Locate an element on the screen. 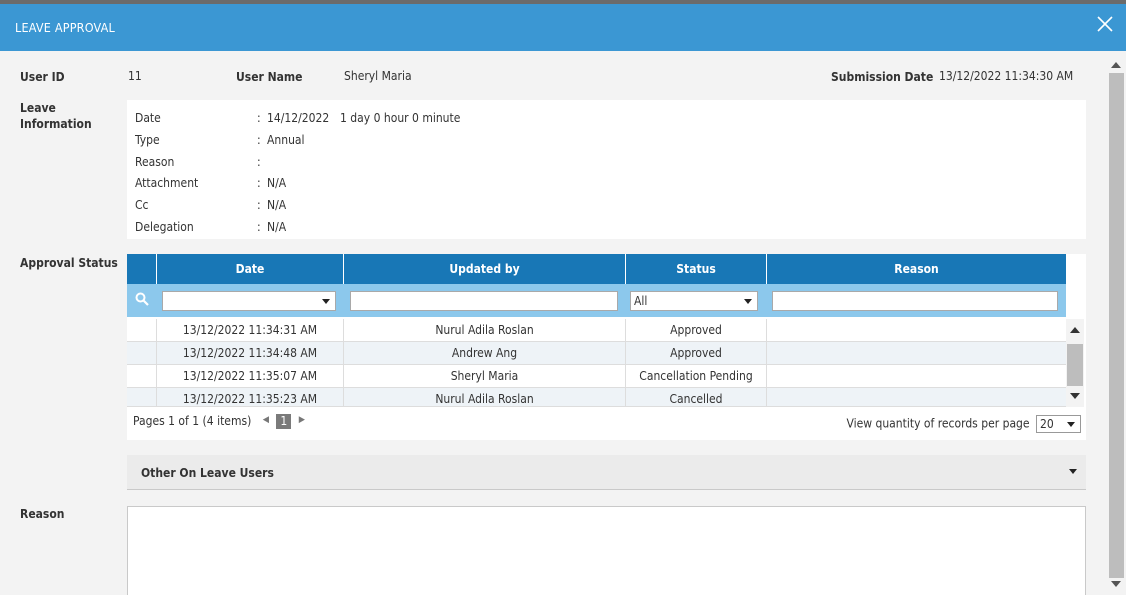 This screenshot has width=1126, height=595. leave-duration: 1 day 0 hour 0 minute is located at coordinates (400, 118).